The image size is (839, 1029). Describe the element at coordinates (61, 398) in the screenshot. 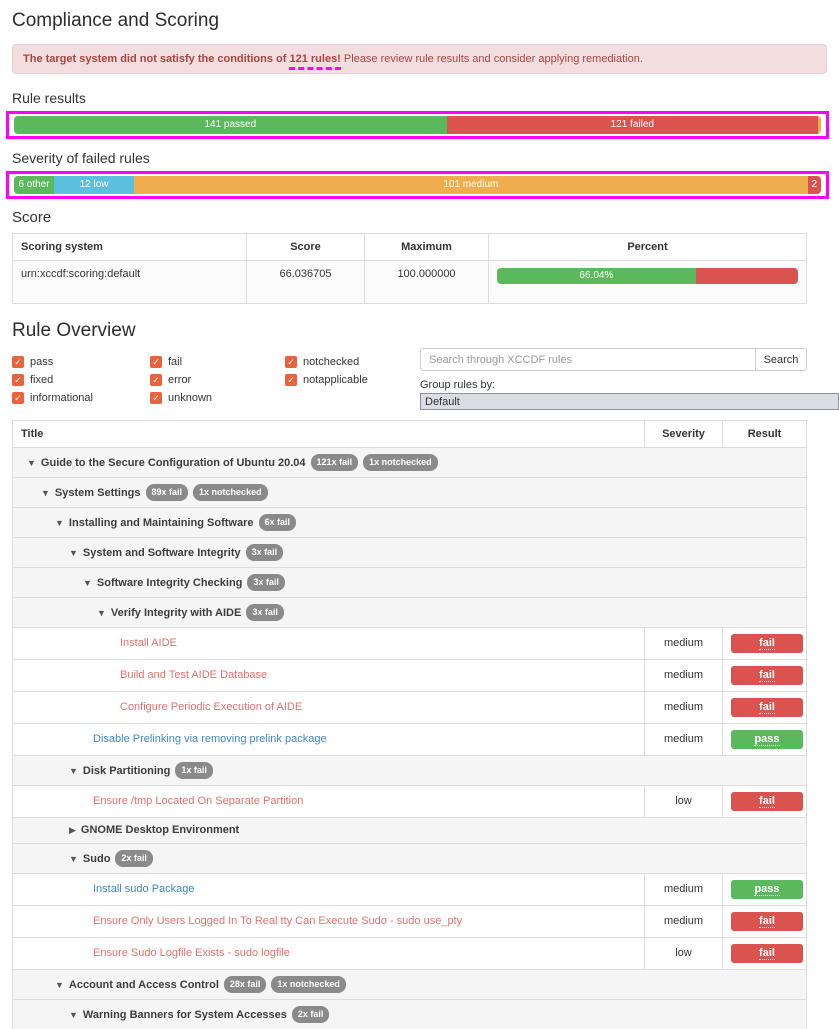

I see `filter-label: informational` at that location.